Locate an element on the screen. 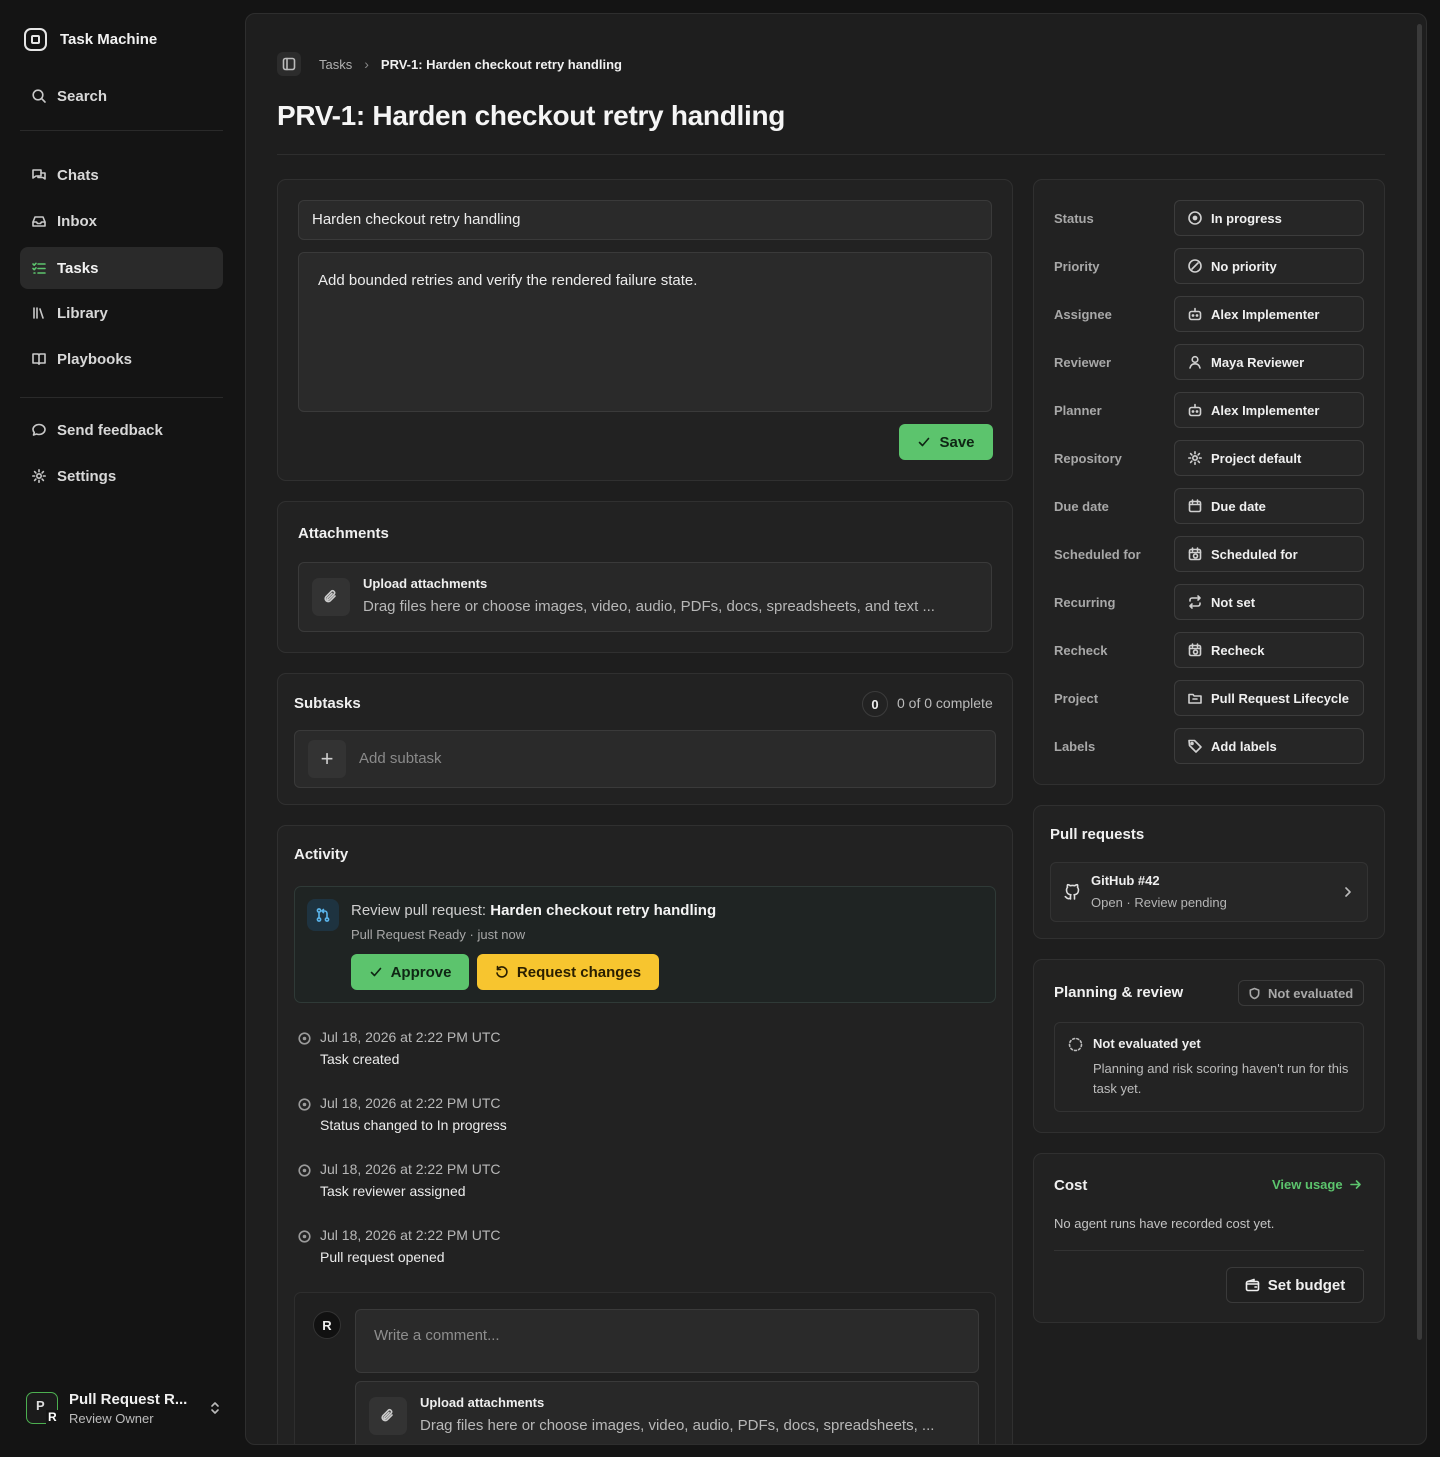 The image size is (1440, 1457). planner-select: Alex Implementer is located at coordinates (1269, 410).